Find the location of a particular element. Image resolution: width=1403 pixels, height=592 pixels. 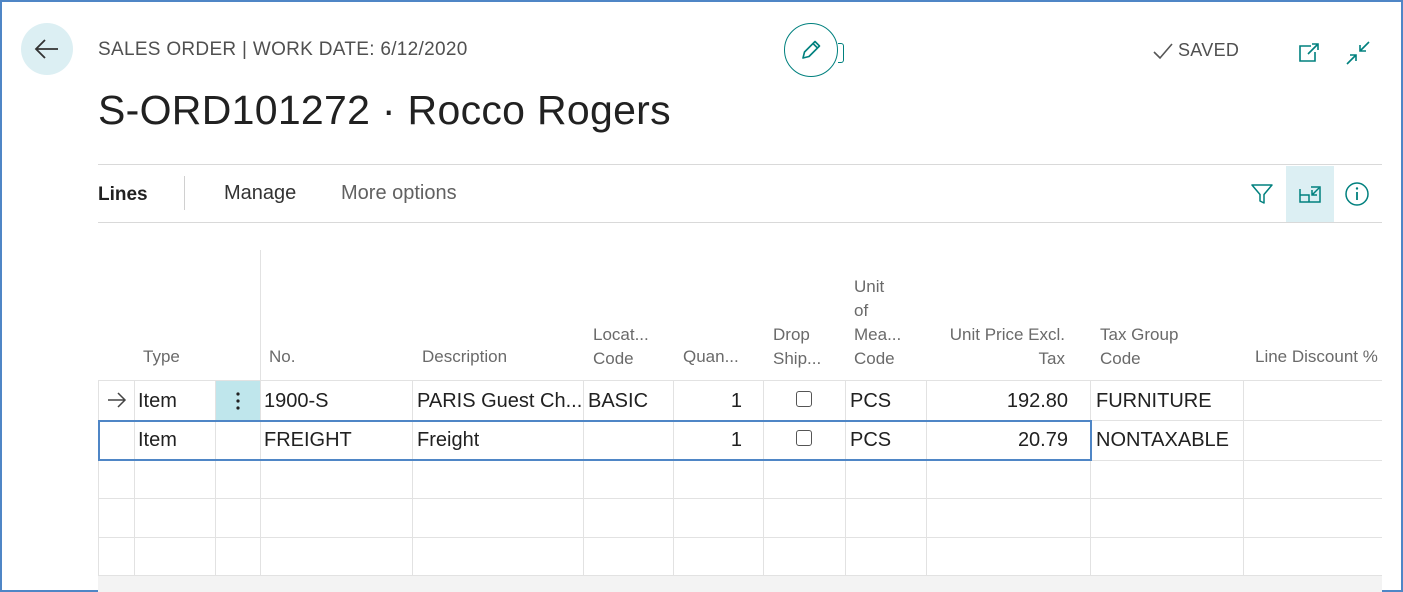

tab-lines: Lines is located at coordinates (123, 195).